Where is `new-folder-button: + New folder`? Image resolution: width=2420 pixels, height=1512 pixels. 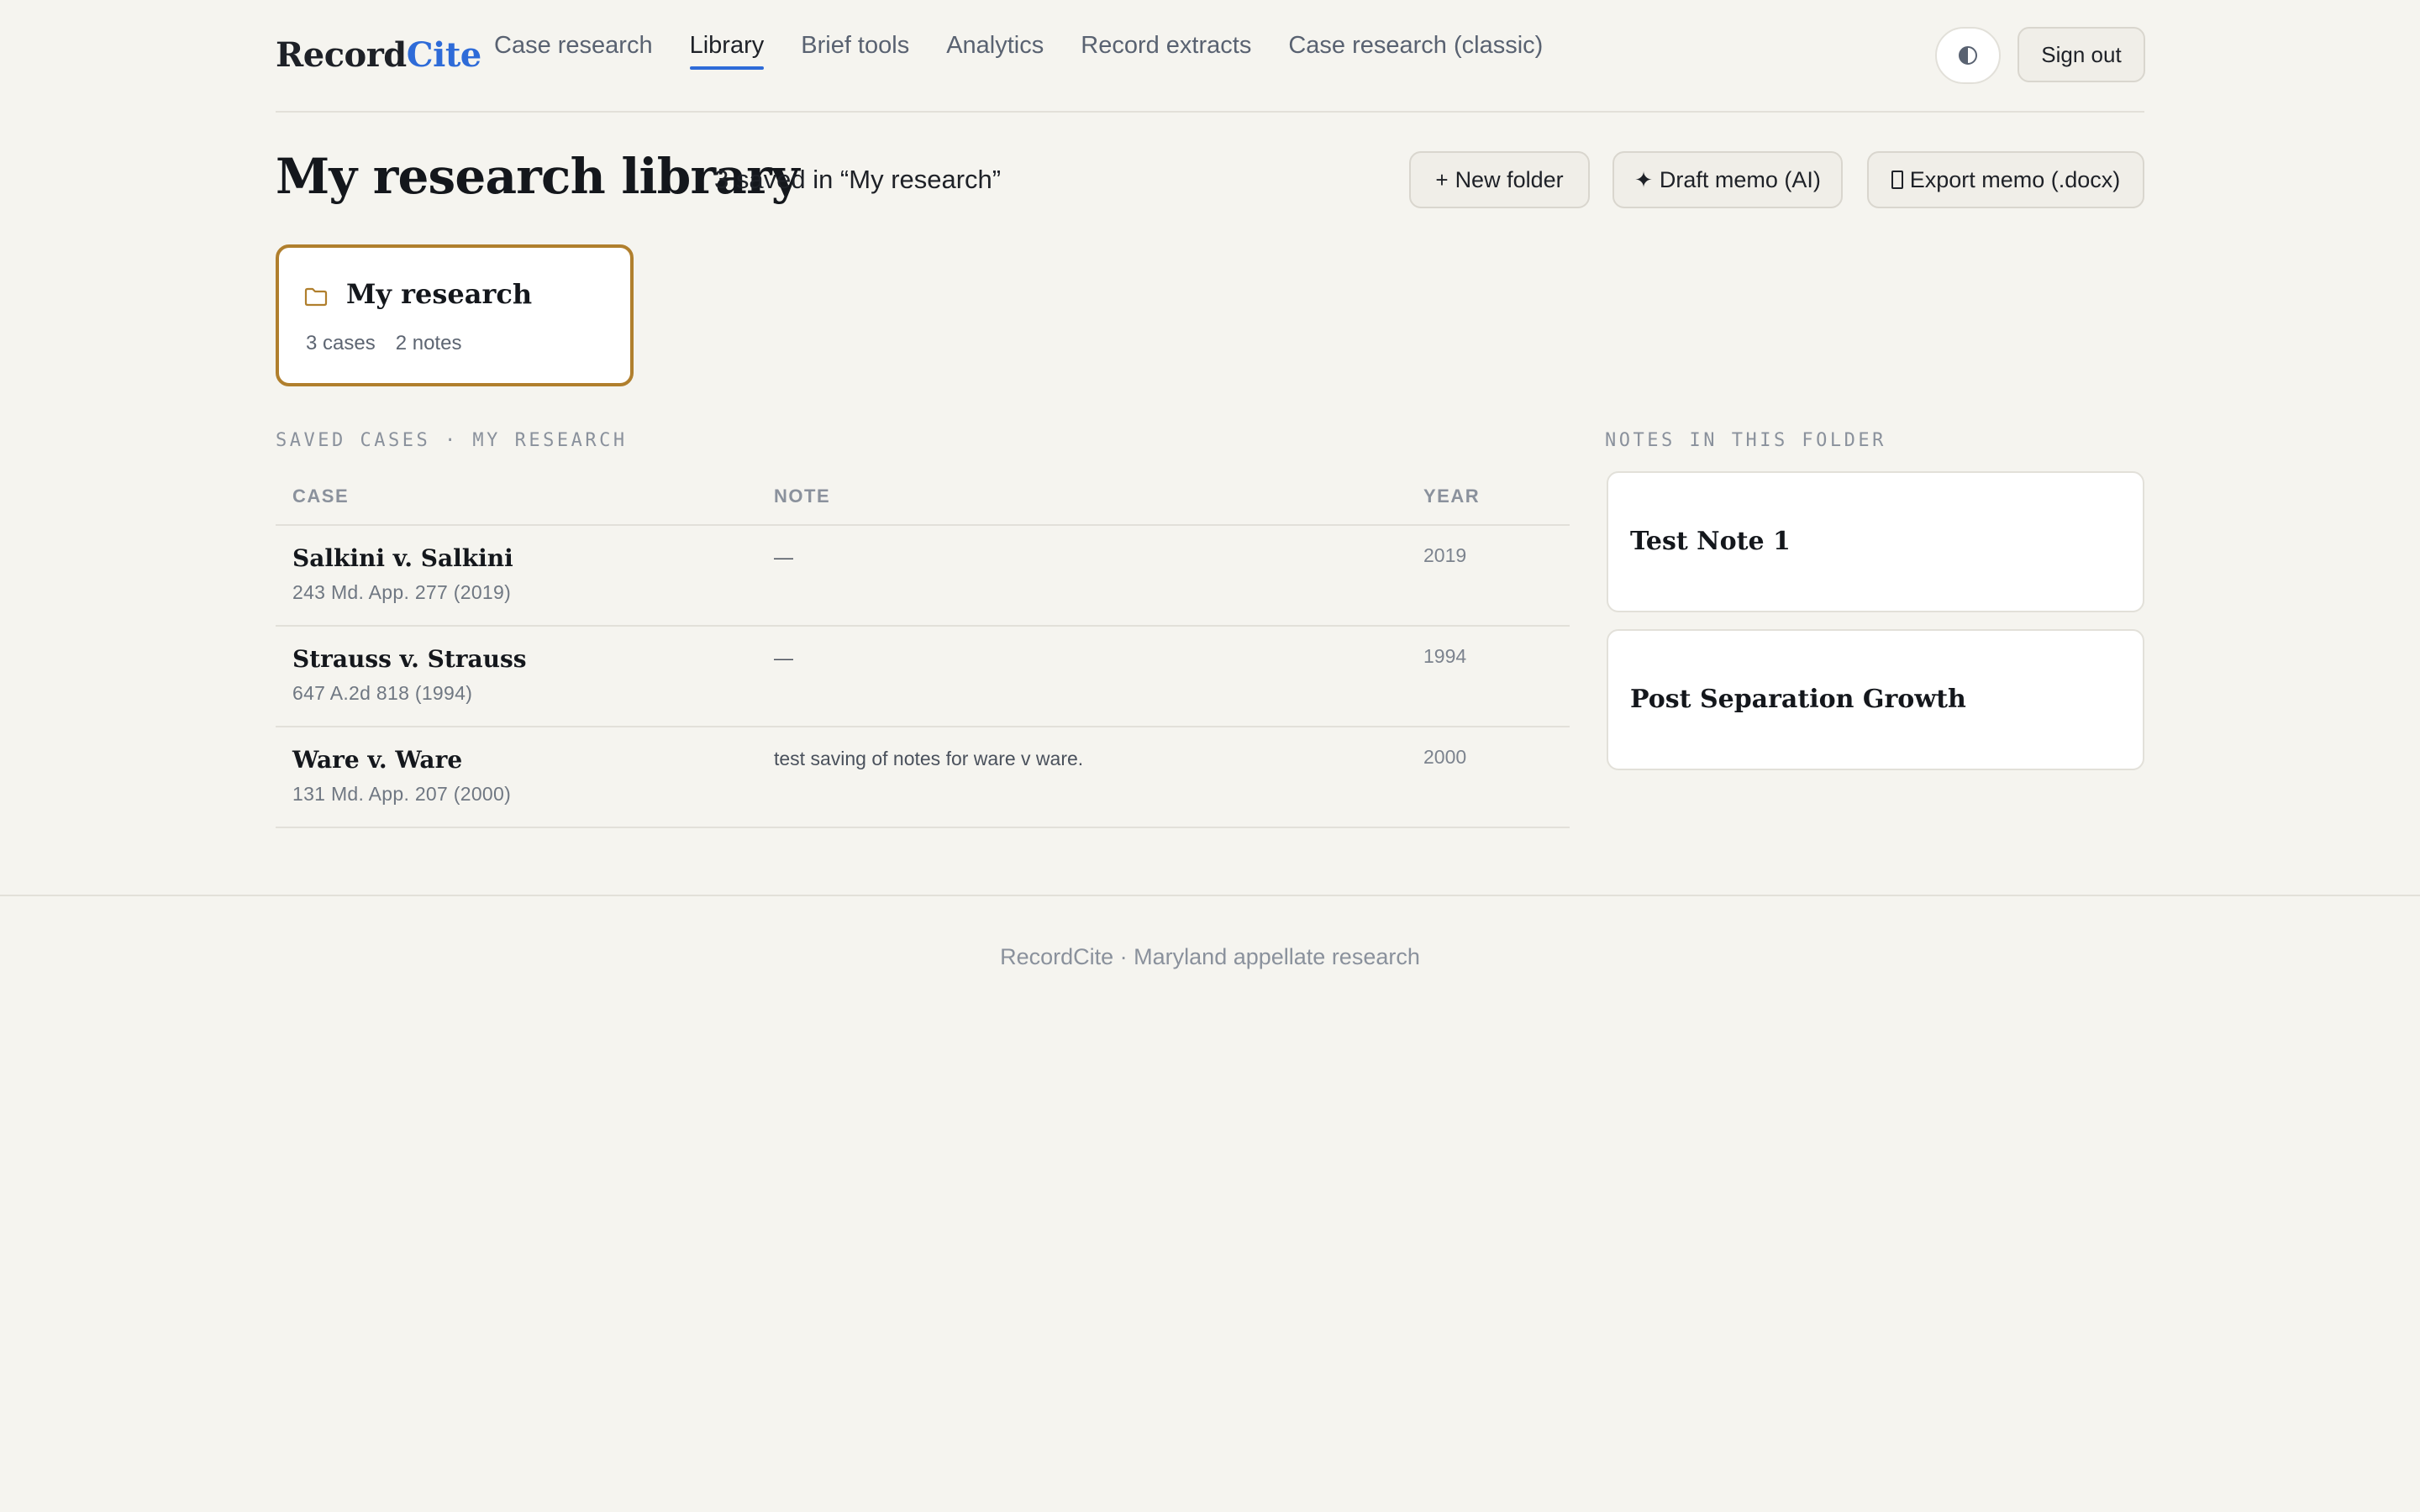
new-folder-button: + New folder is located at coordinates (1499, 179).